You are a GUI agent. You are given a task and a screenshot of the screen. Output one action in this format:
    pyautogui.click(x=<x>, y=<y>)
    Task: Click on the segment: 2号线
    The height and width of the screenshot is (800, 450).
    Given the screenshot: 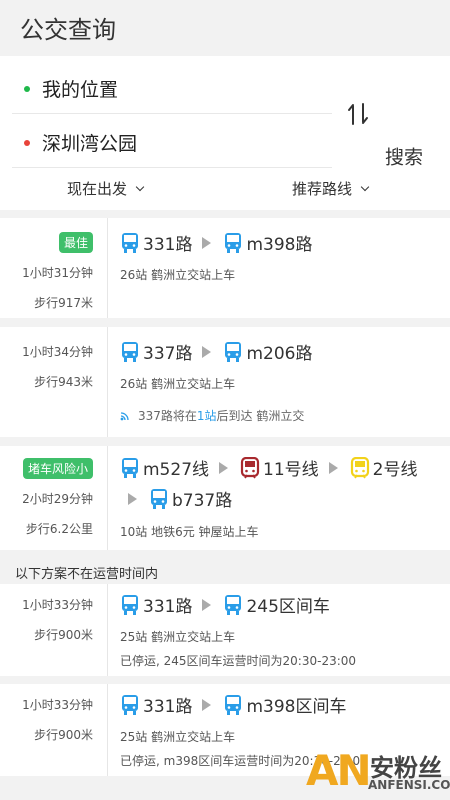 What is the action you would take?
    pyautogui.click(x=384, y=467)
    